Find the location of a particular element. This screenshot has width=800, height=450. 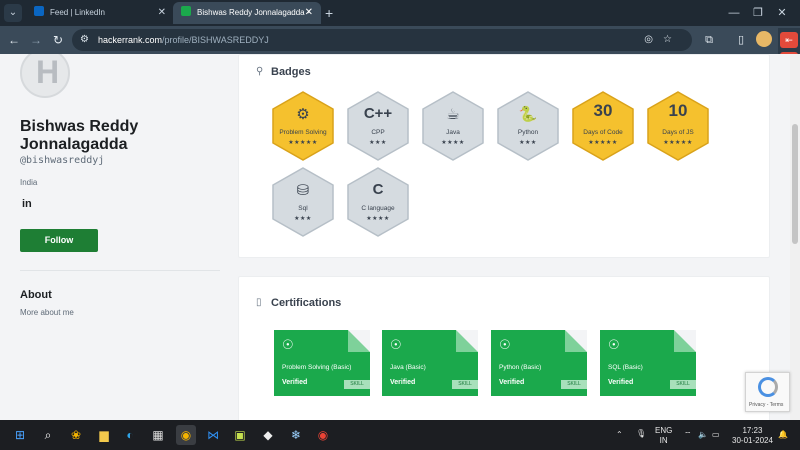

tab-linkedin: Feed | LinkedIn ✕ is located at coordinates (100, 13).